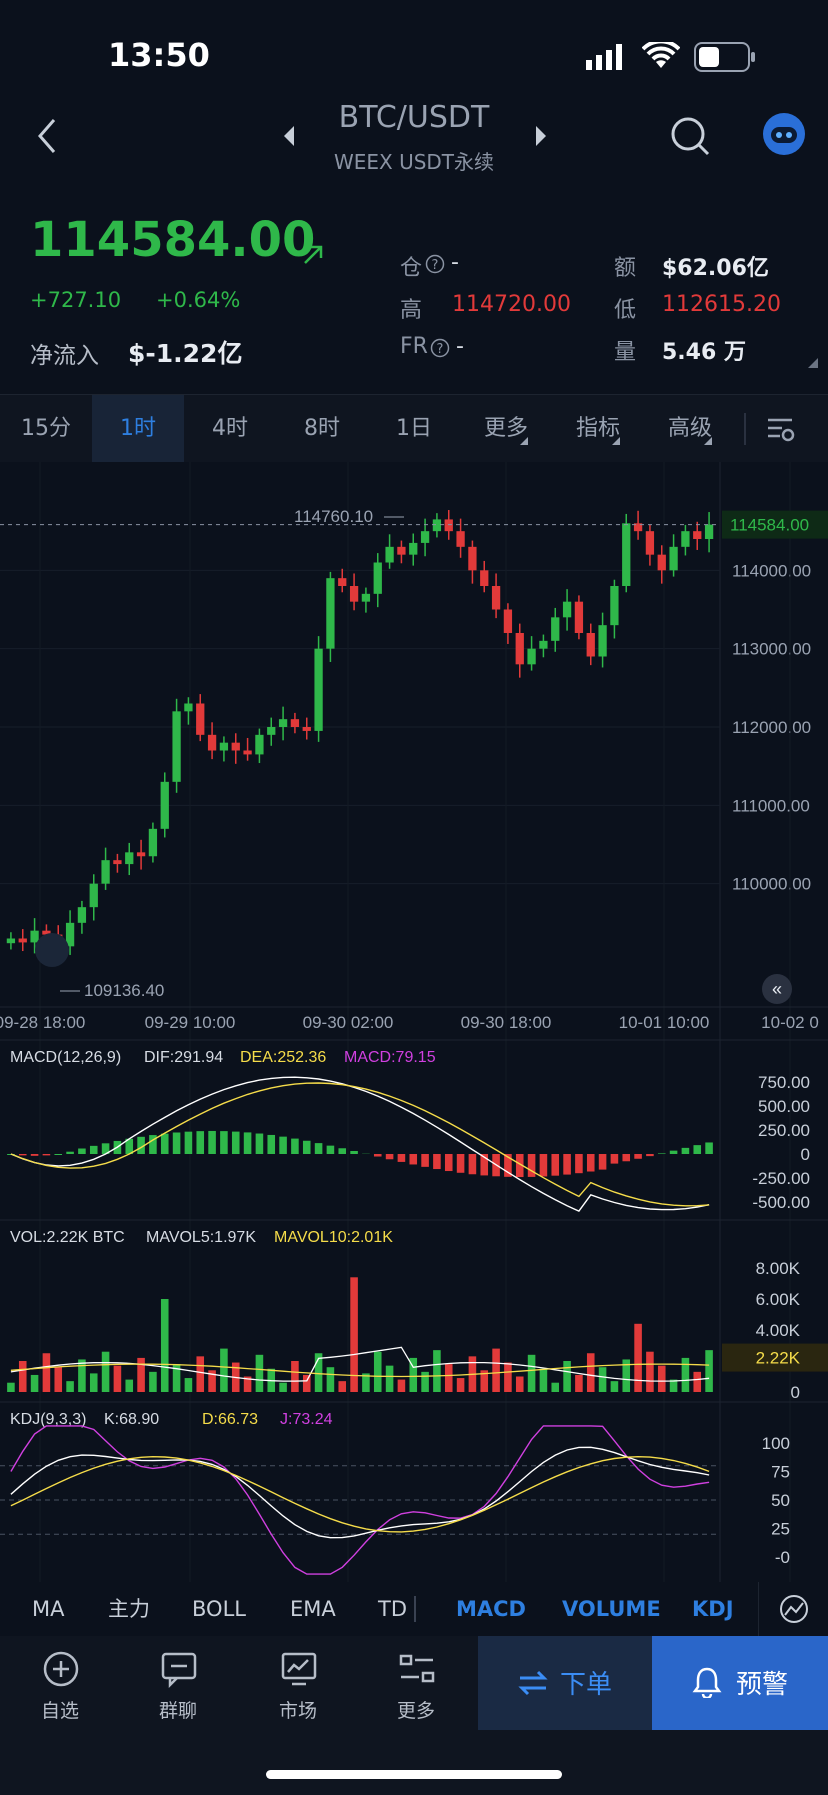 The image size is (828, 1795). I want to click on expand-corner-icon, so click(813, 363).